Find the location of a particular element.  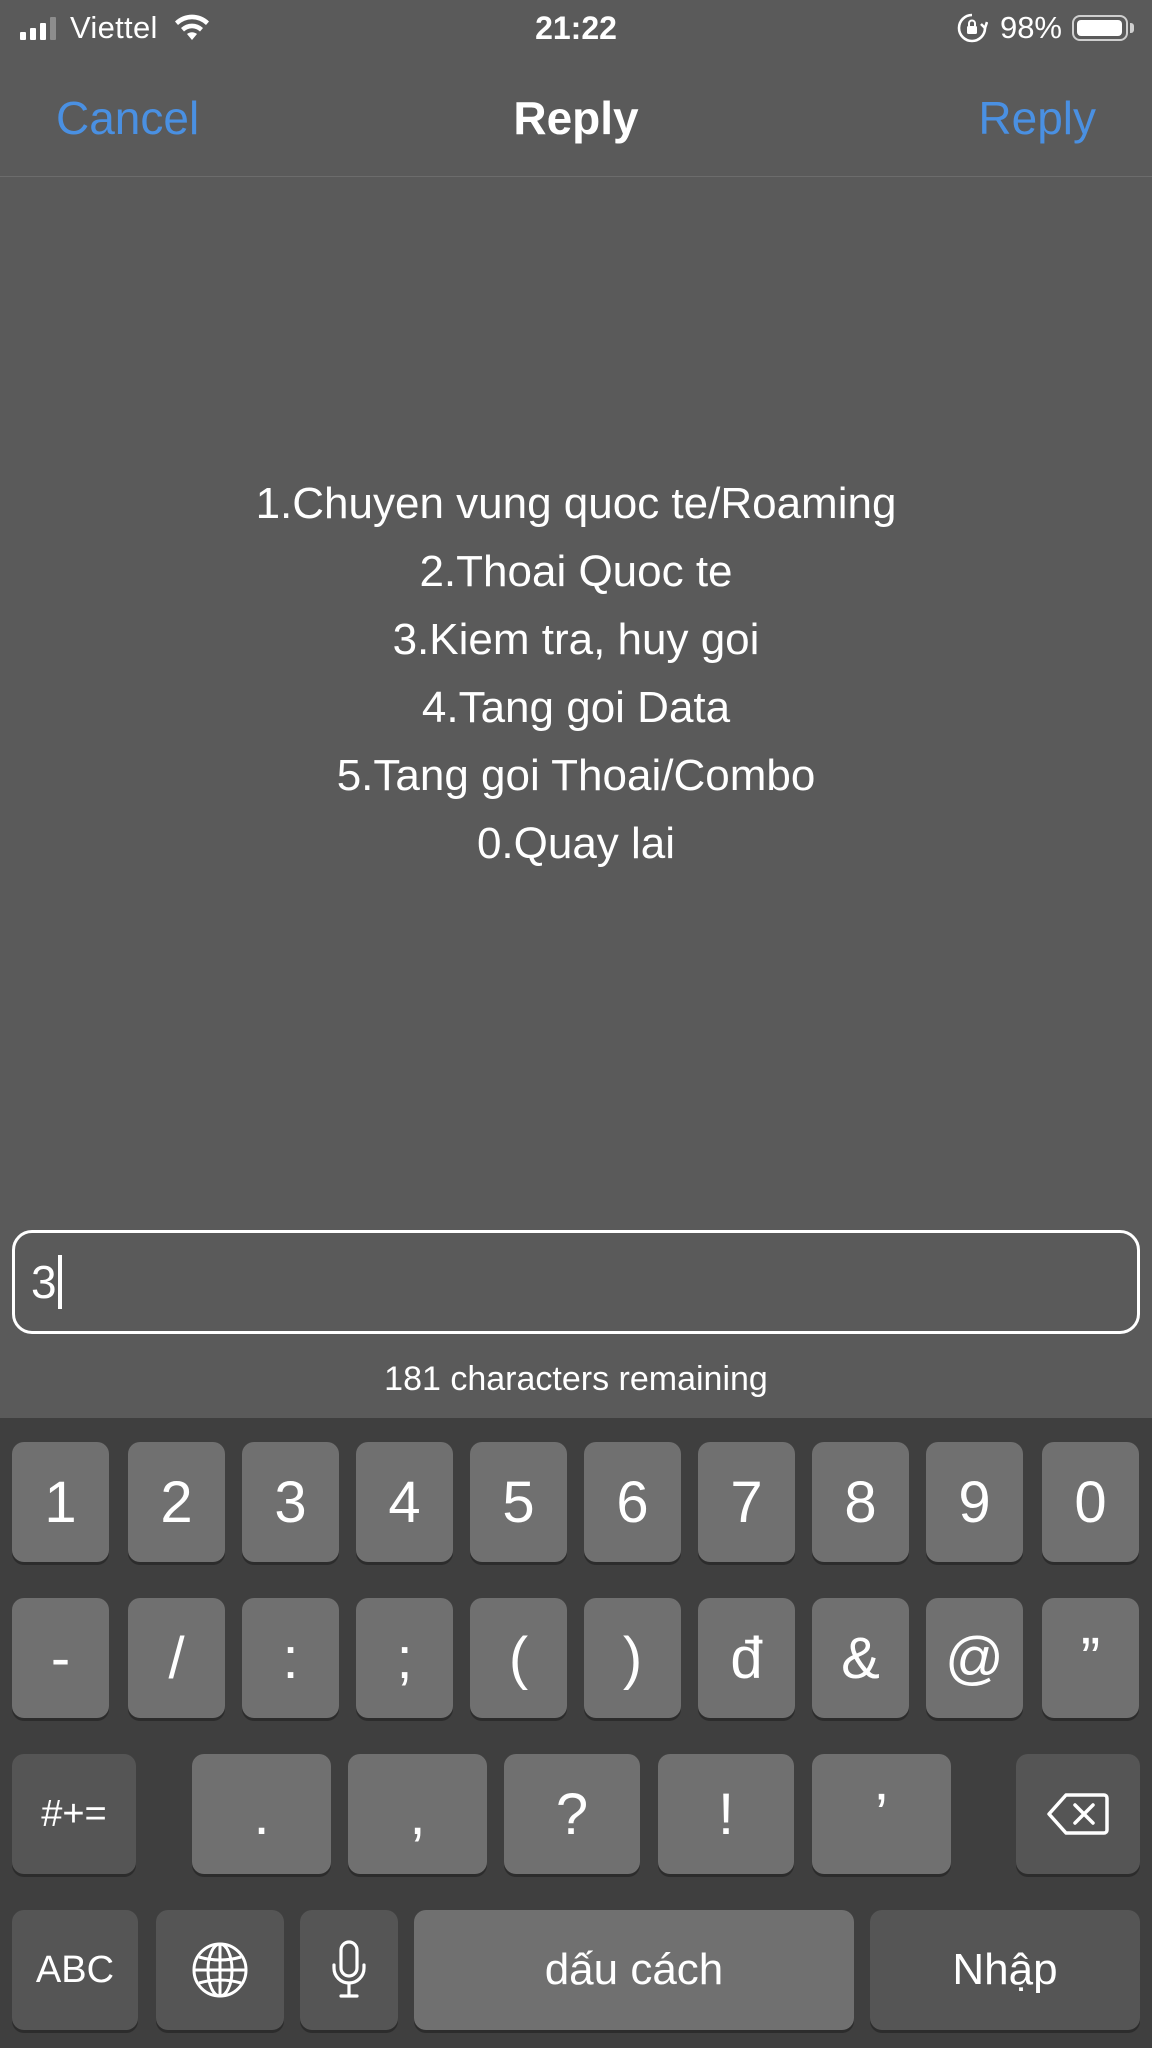

menu-option: 5.Tang goi Thoai/Combo is located at coordinates (576, 775).